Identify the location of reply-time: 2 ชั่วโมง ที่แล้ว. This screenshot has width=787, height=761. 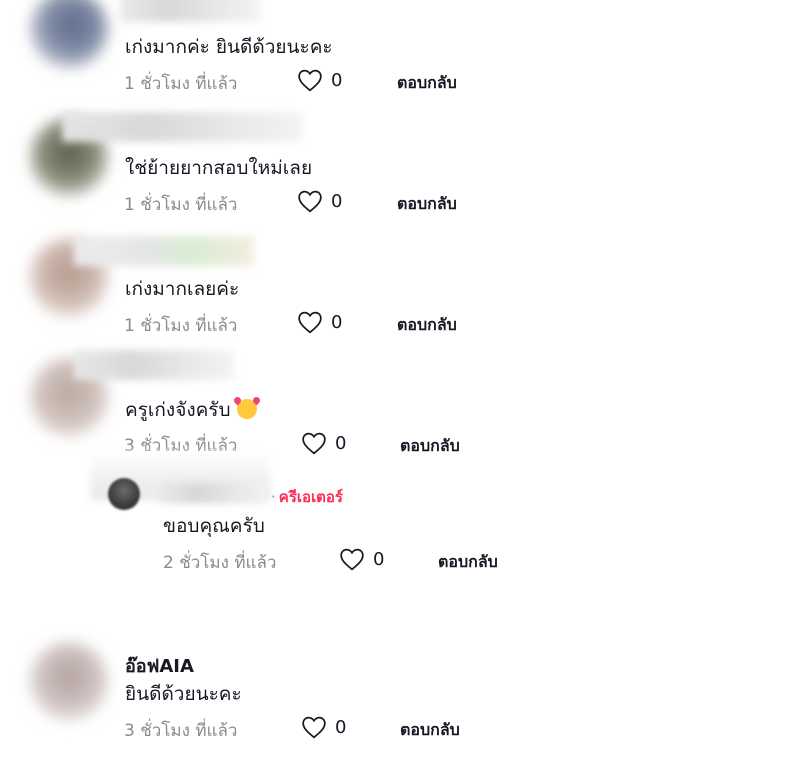
(220, 563).